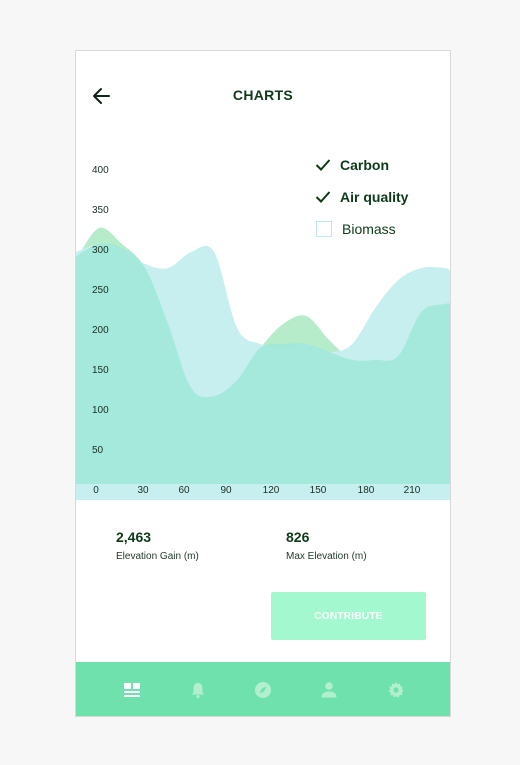 The width and height of the screenshot is (520, 765). What do you see at coordinates (100, 210) in the screenshot?
I see `y-tick-label: 350` at bounding box center [100, 210].